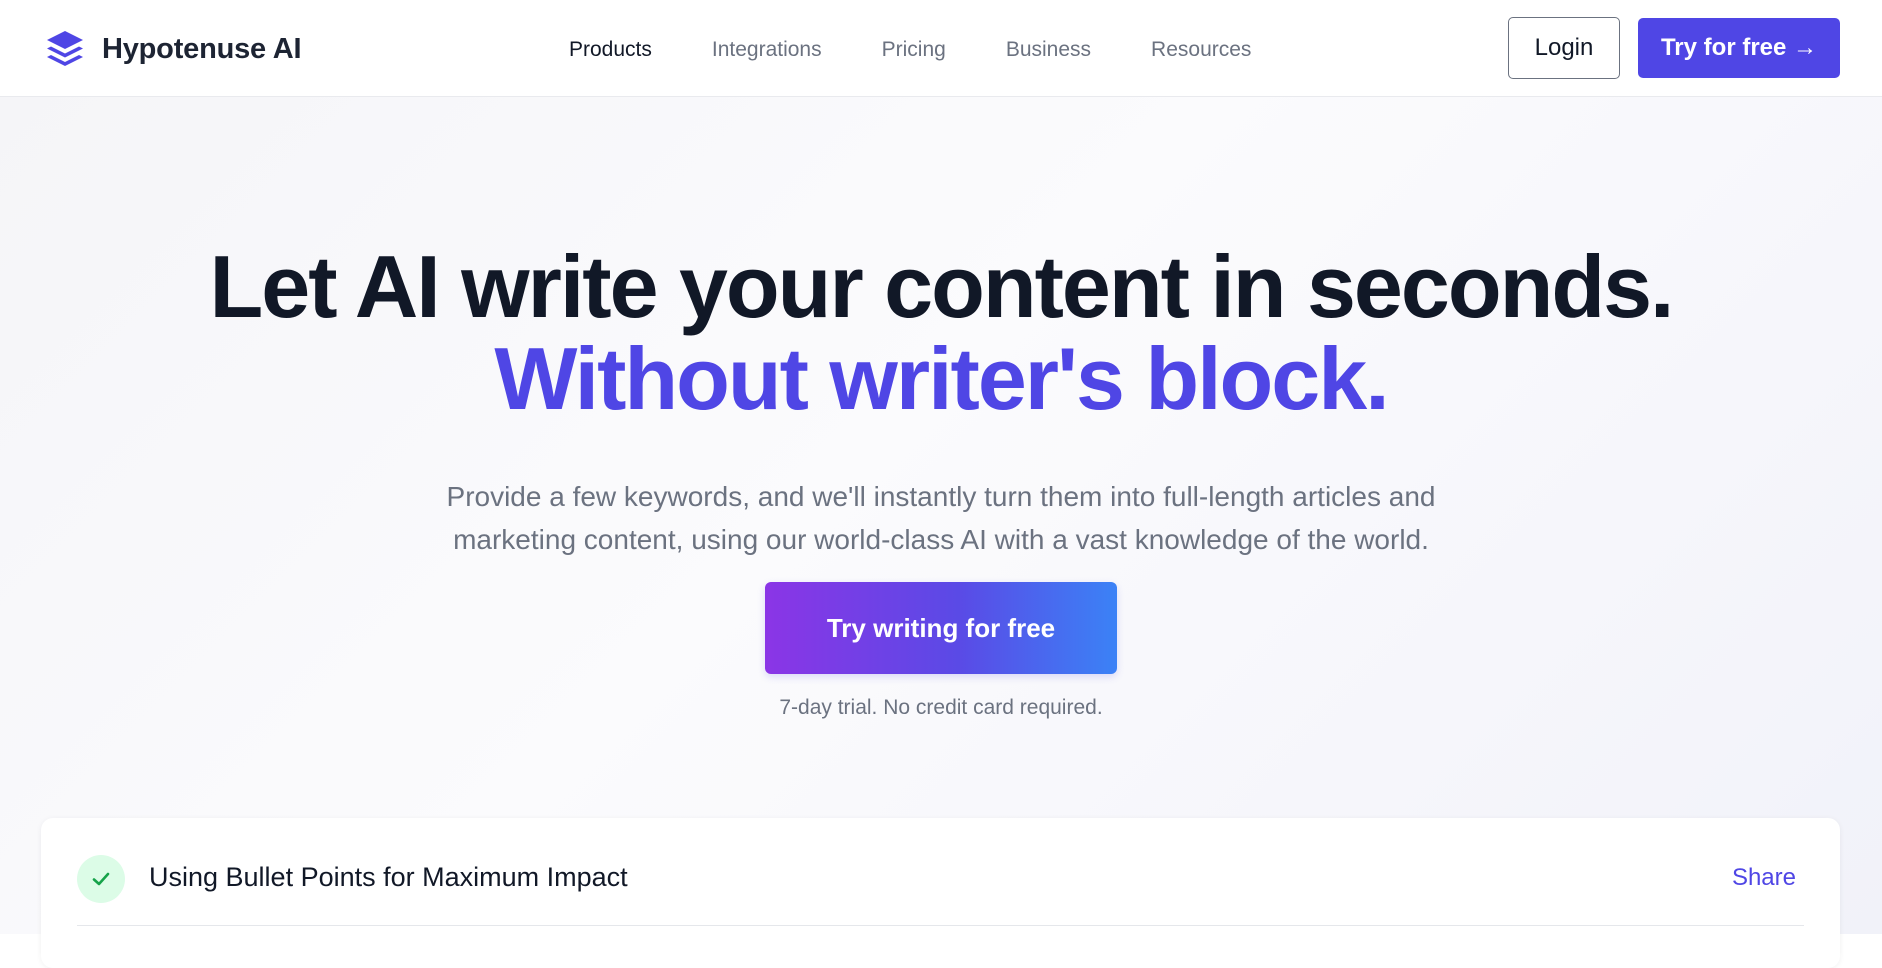 Image resolution: width=1882 pixels, height=968 pixels. I want to click on trial-note: 7-day trial. No credit card required., so click(941, 707).